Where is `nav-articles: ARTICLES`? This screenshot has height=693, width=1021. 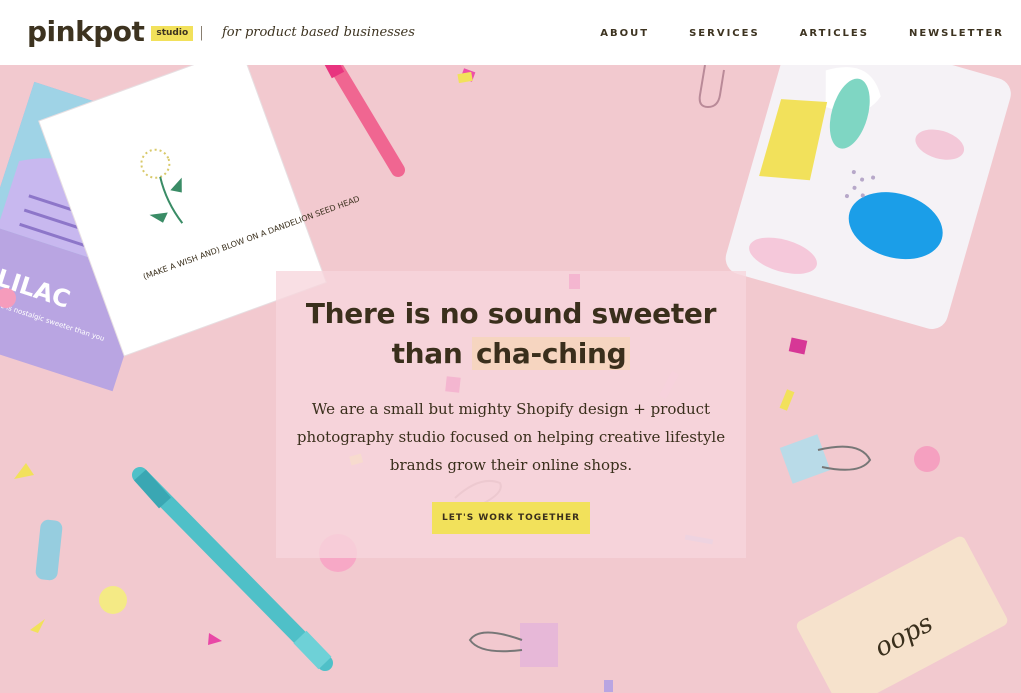 nav-articles: ARTICLES is located at coordinates (834, 33).